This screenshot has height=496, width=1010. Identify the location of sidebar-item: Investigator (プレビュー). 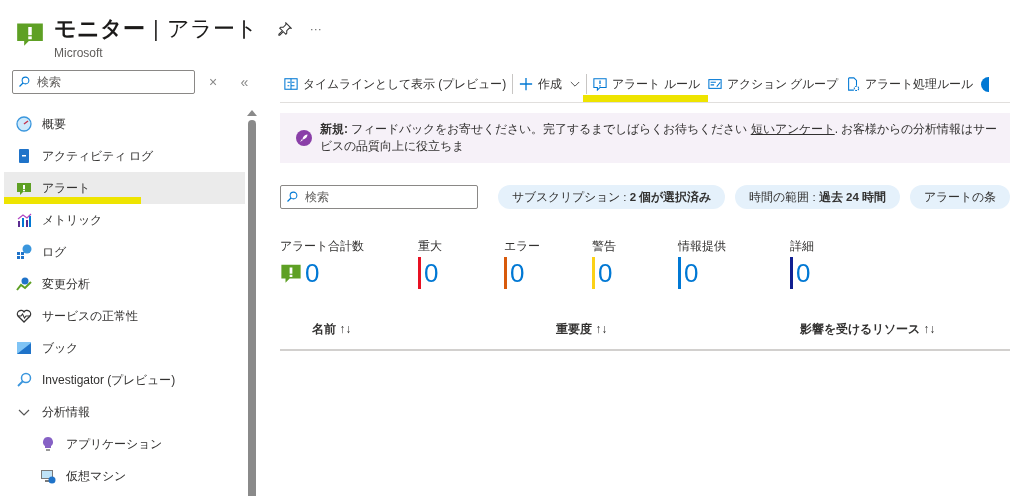
(124, 380).